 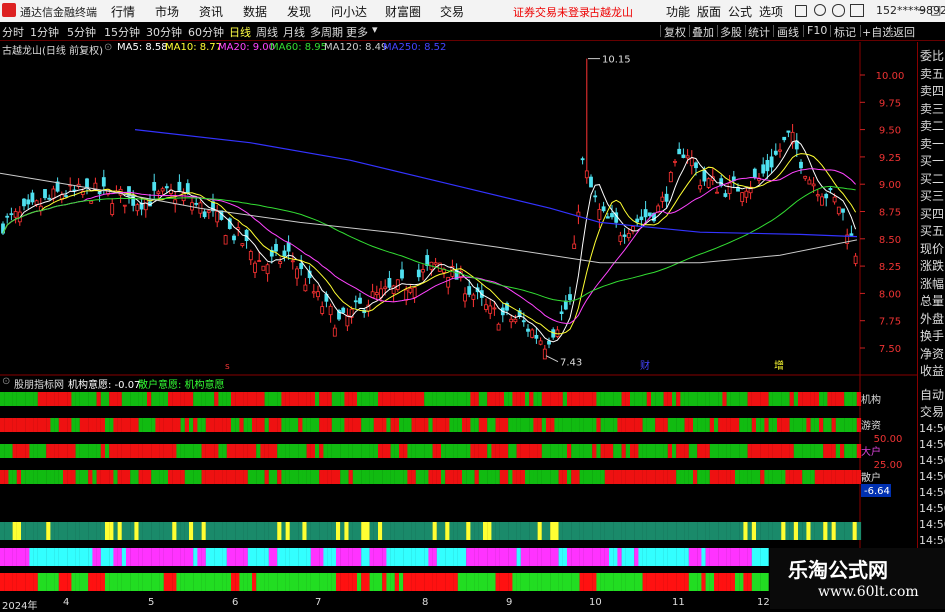 What do you see at coordinates (932, 90) in the screenshot?
I see `side-tab-item: 卖四` at bounding box center [932, 90].